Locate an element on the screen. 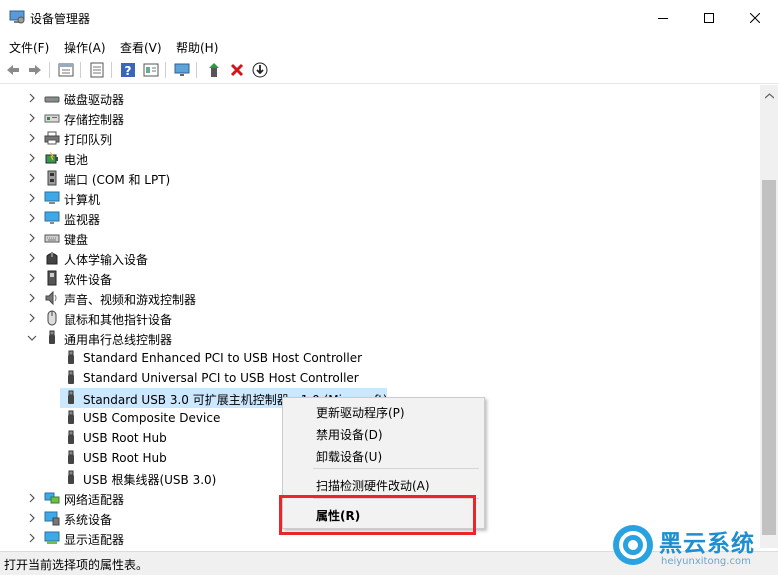 This screenshot has width=778, height=575. speaker-icon is located at coordinates (51, 298).